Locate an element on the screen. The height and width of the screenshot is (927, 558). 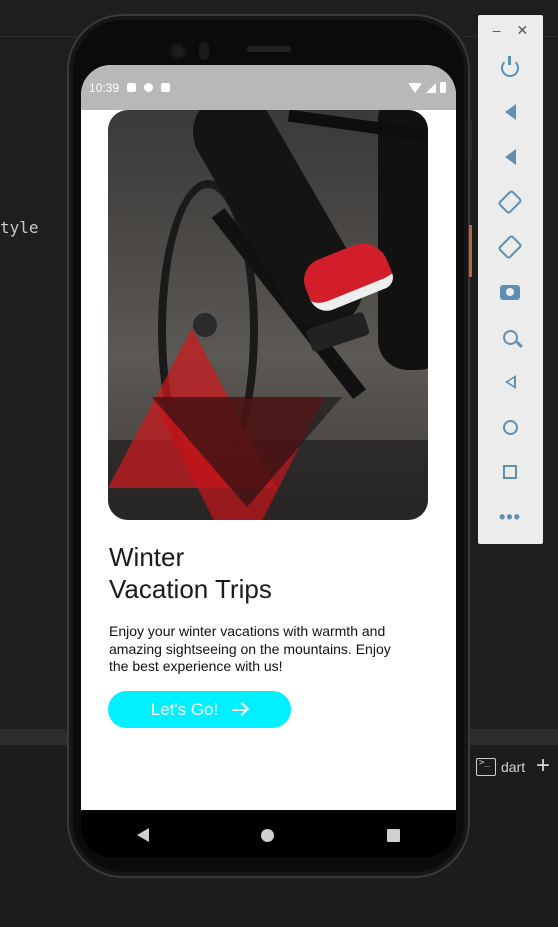
code-fragment: tyle is located at coordinates (19, 227).